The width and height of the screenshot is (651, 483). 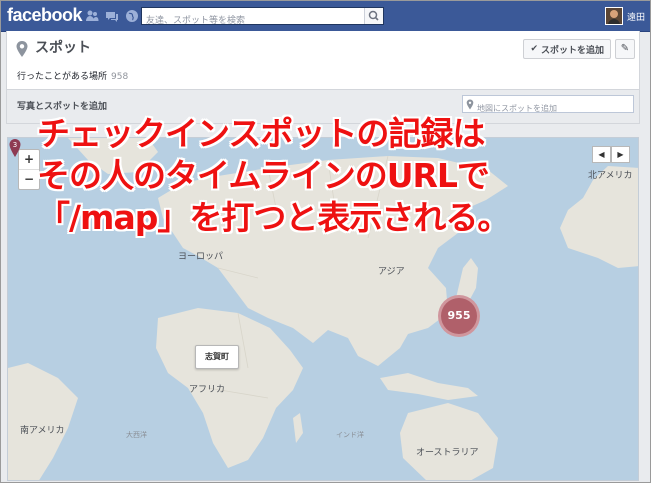 What do you see at coordinates (217, 357) in the screenshot?
I see `marker-callout: 志賀町` at bounding box center [217, 357].